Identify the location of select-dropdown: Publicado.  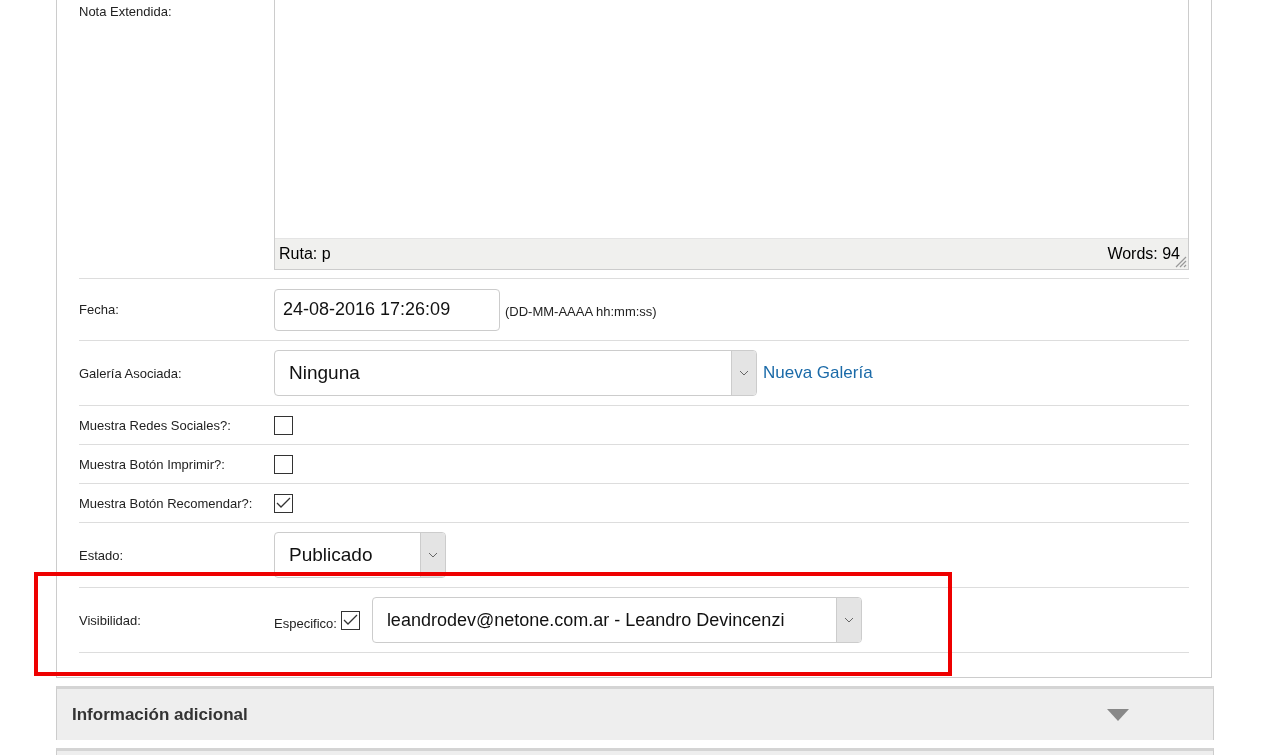
(360, 555).